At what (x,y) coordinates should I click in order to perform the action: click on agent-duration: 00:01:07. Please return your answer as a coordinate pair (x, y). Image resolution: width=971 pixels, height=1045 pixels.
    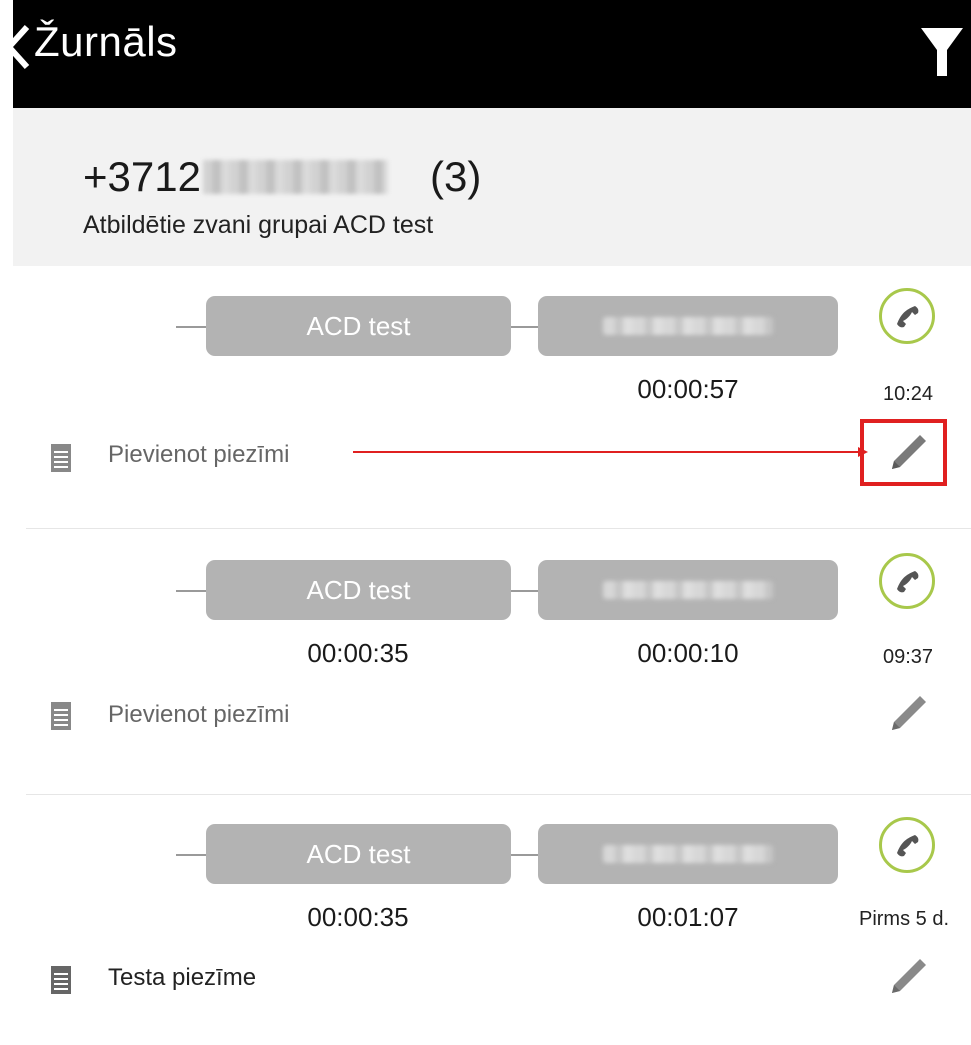
    Looking at the image, I should click on (688, 917).